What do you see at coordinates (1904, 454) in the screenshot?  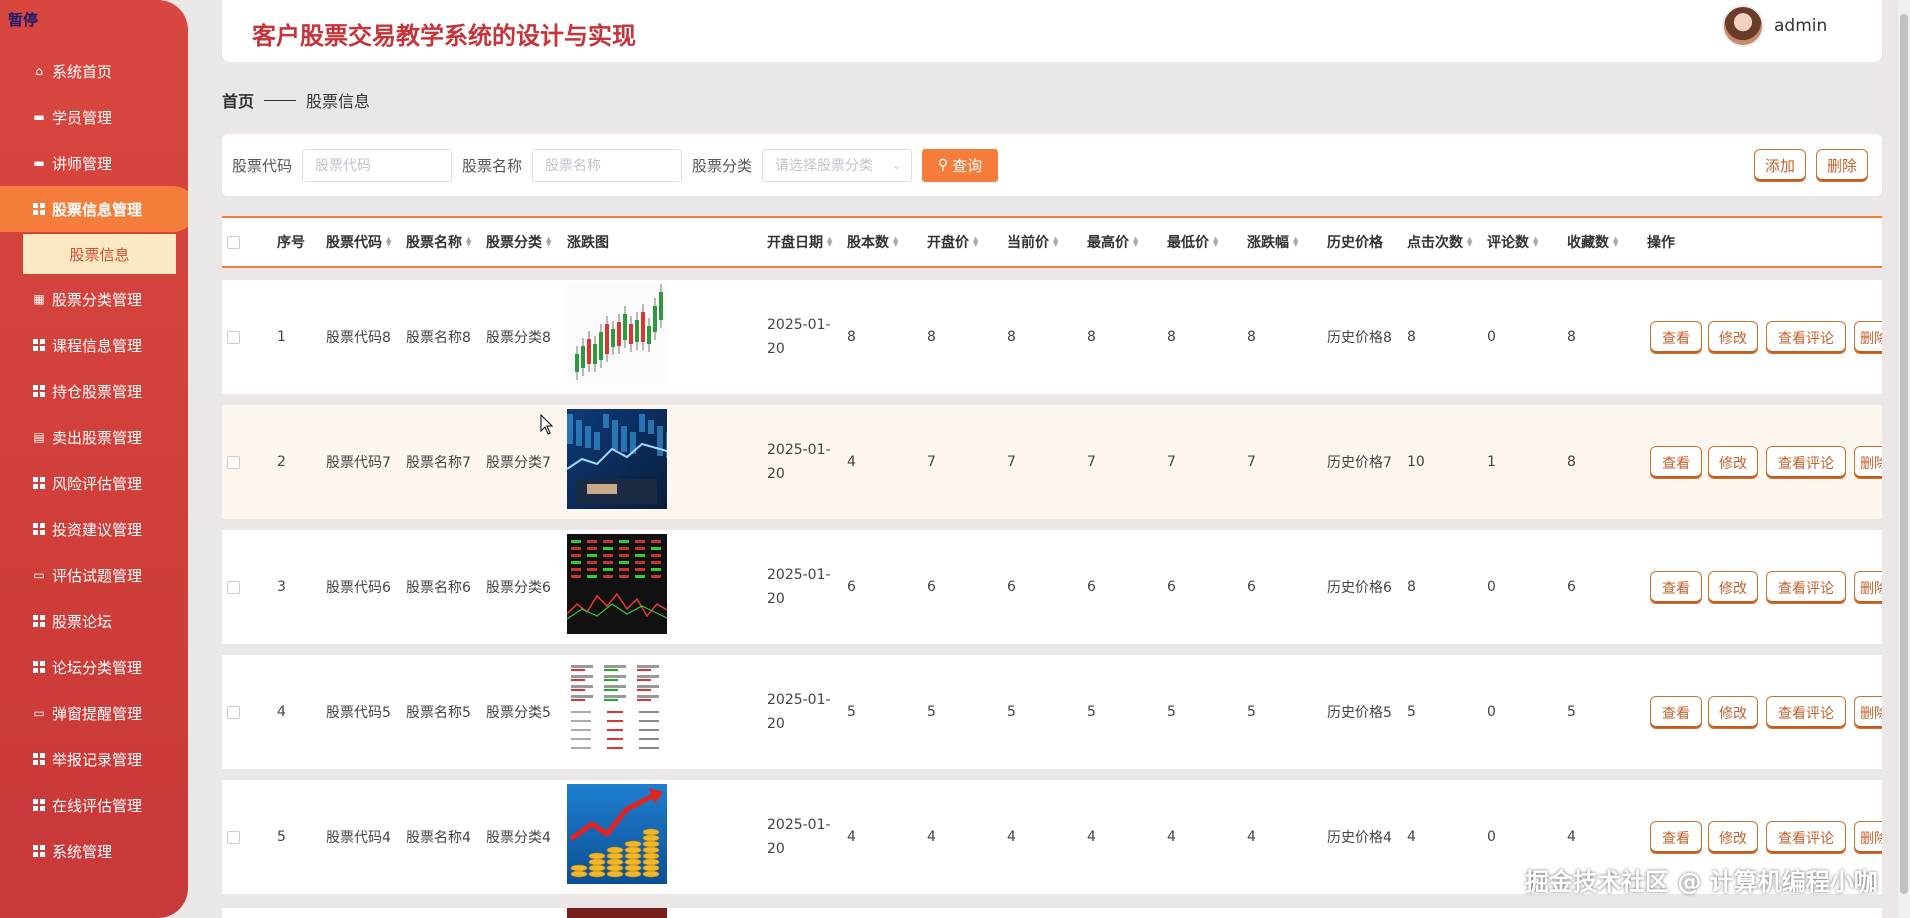 I see `scrollbar-thumb` at bounding box center [1904, 454].